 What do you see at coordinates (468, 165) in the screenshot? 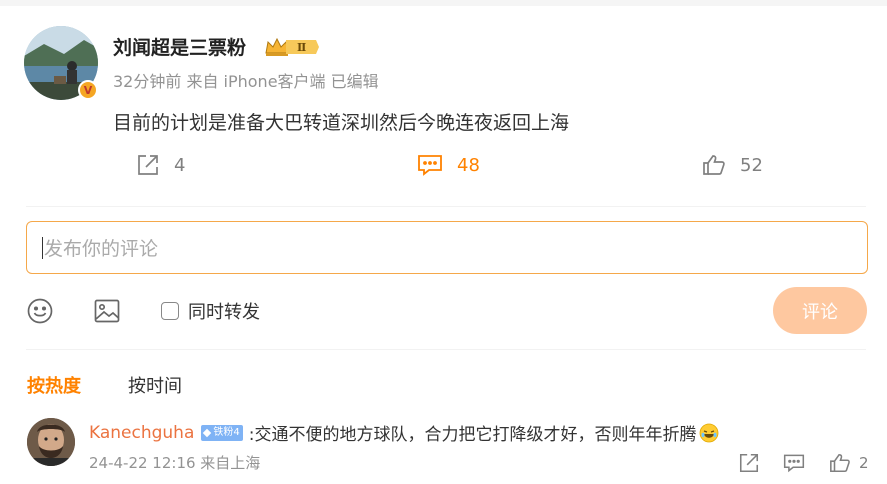
I see `comment-count: 48` at bounding box center [468, 165].